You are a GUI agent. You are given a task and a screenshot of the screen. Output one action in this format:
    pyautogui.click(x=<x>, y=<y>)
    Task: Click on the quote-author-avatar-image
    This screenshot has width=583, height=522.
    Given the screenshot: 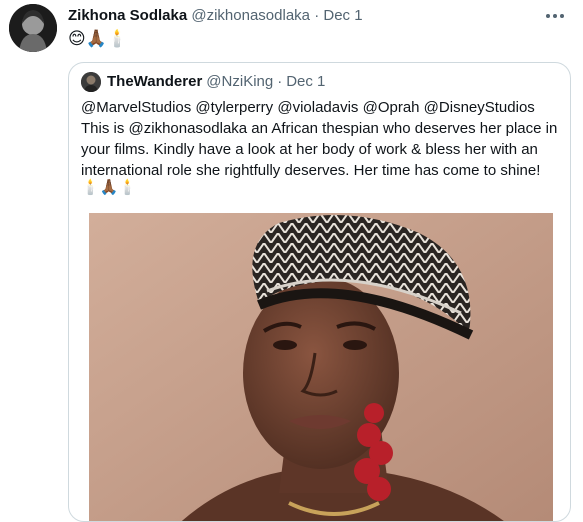 What is the action you would take?
    pyautogui.click(x=91, y=82)
    